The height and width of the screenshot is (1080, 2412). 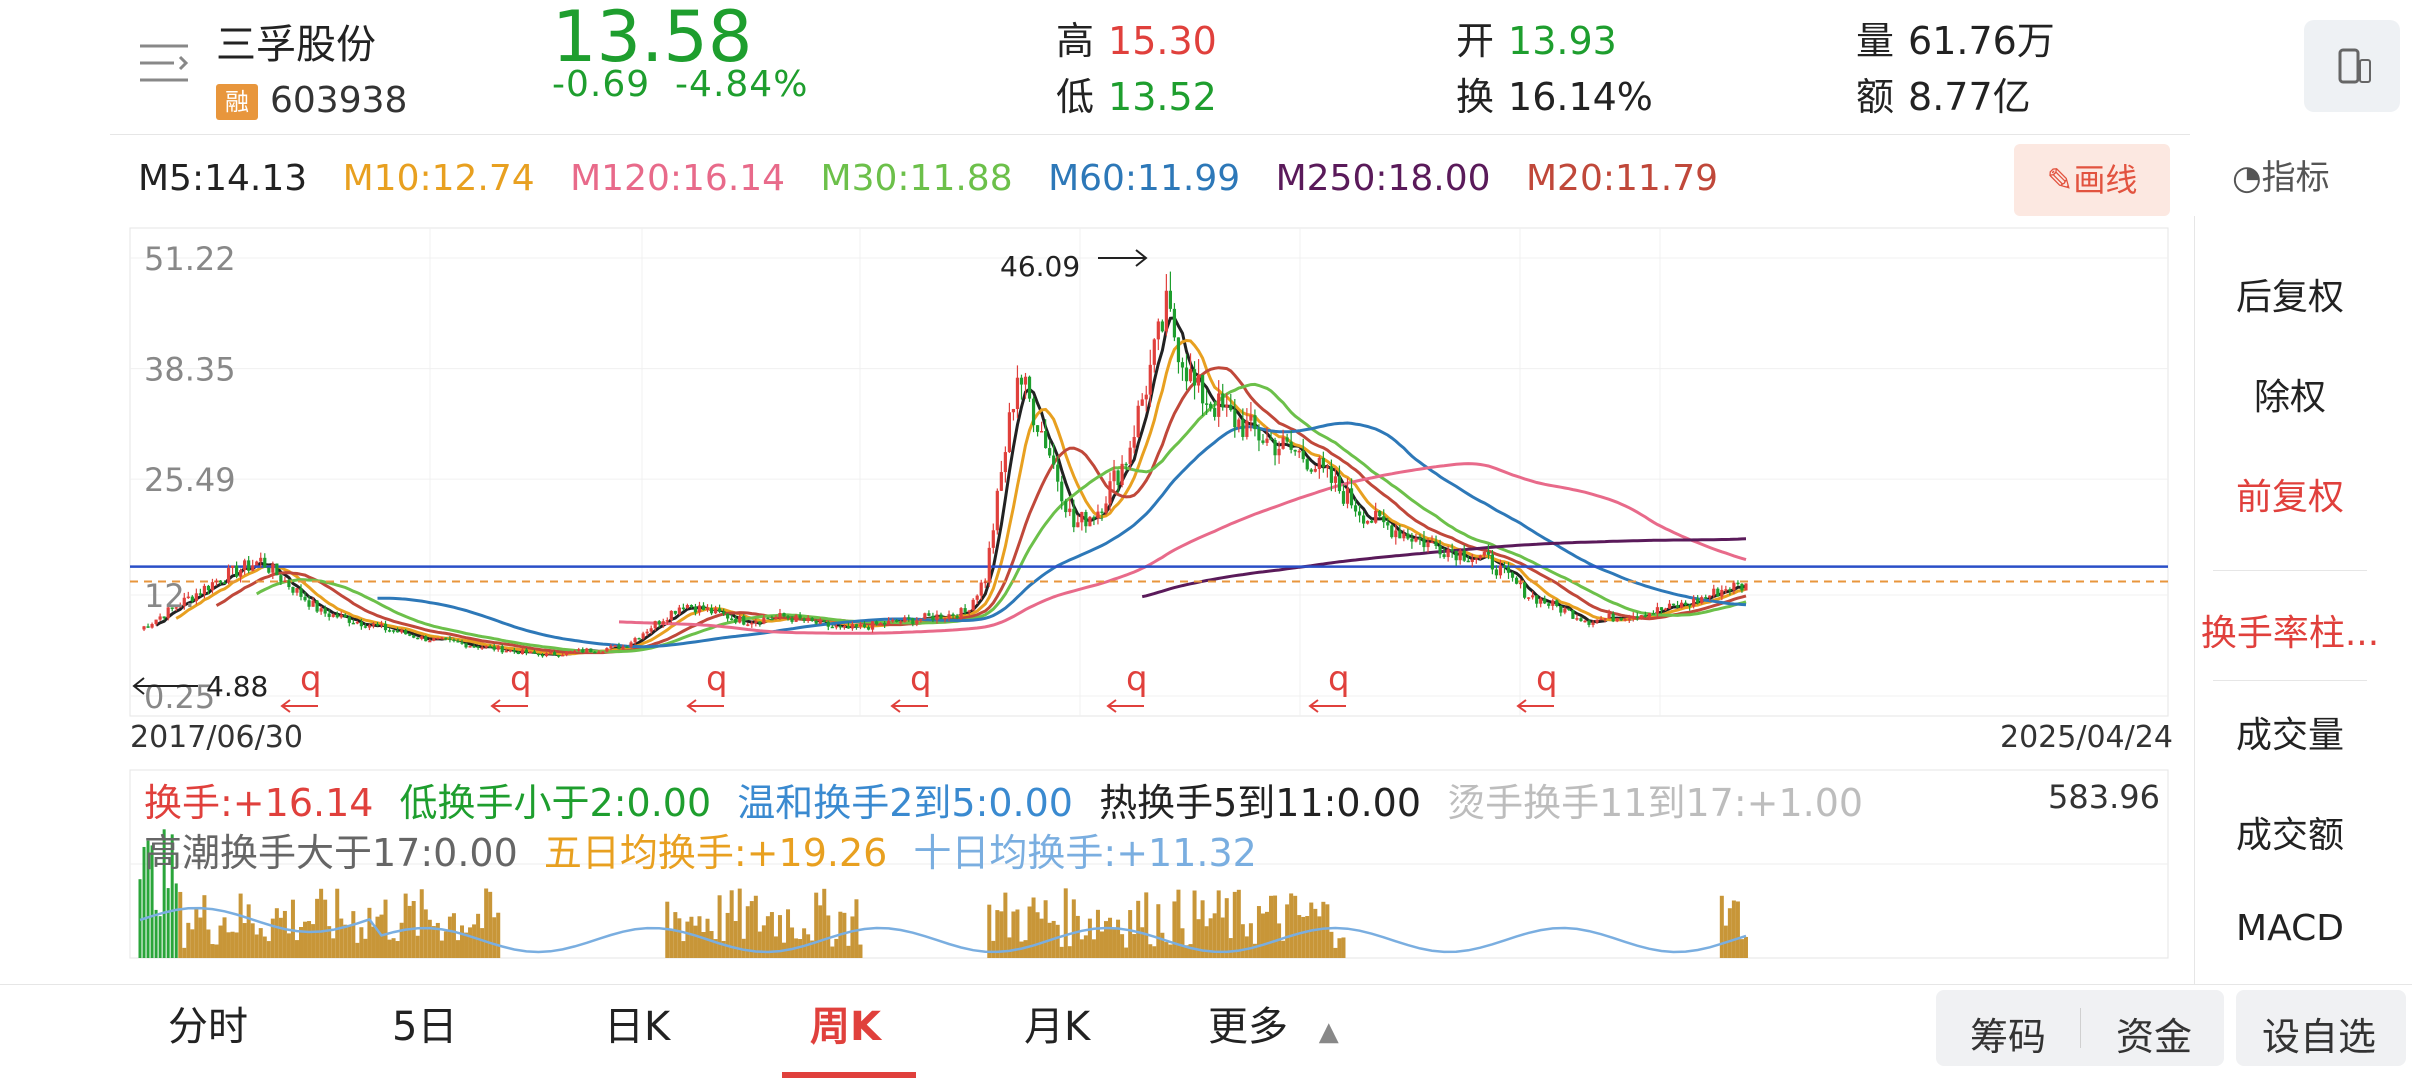 What do you see at coordinates (2290, 294) in the screenshot?
I see `side-item-back-adjusted: 后复权` at bounding box center [2290, 294].